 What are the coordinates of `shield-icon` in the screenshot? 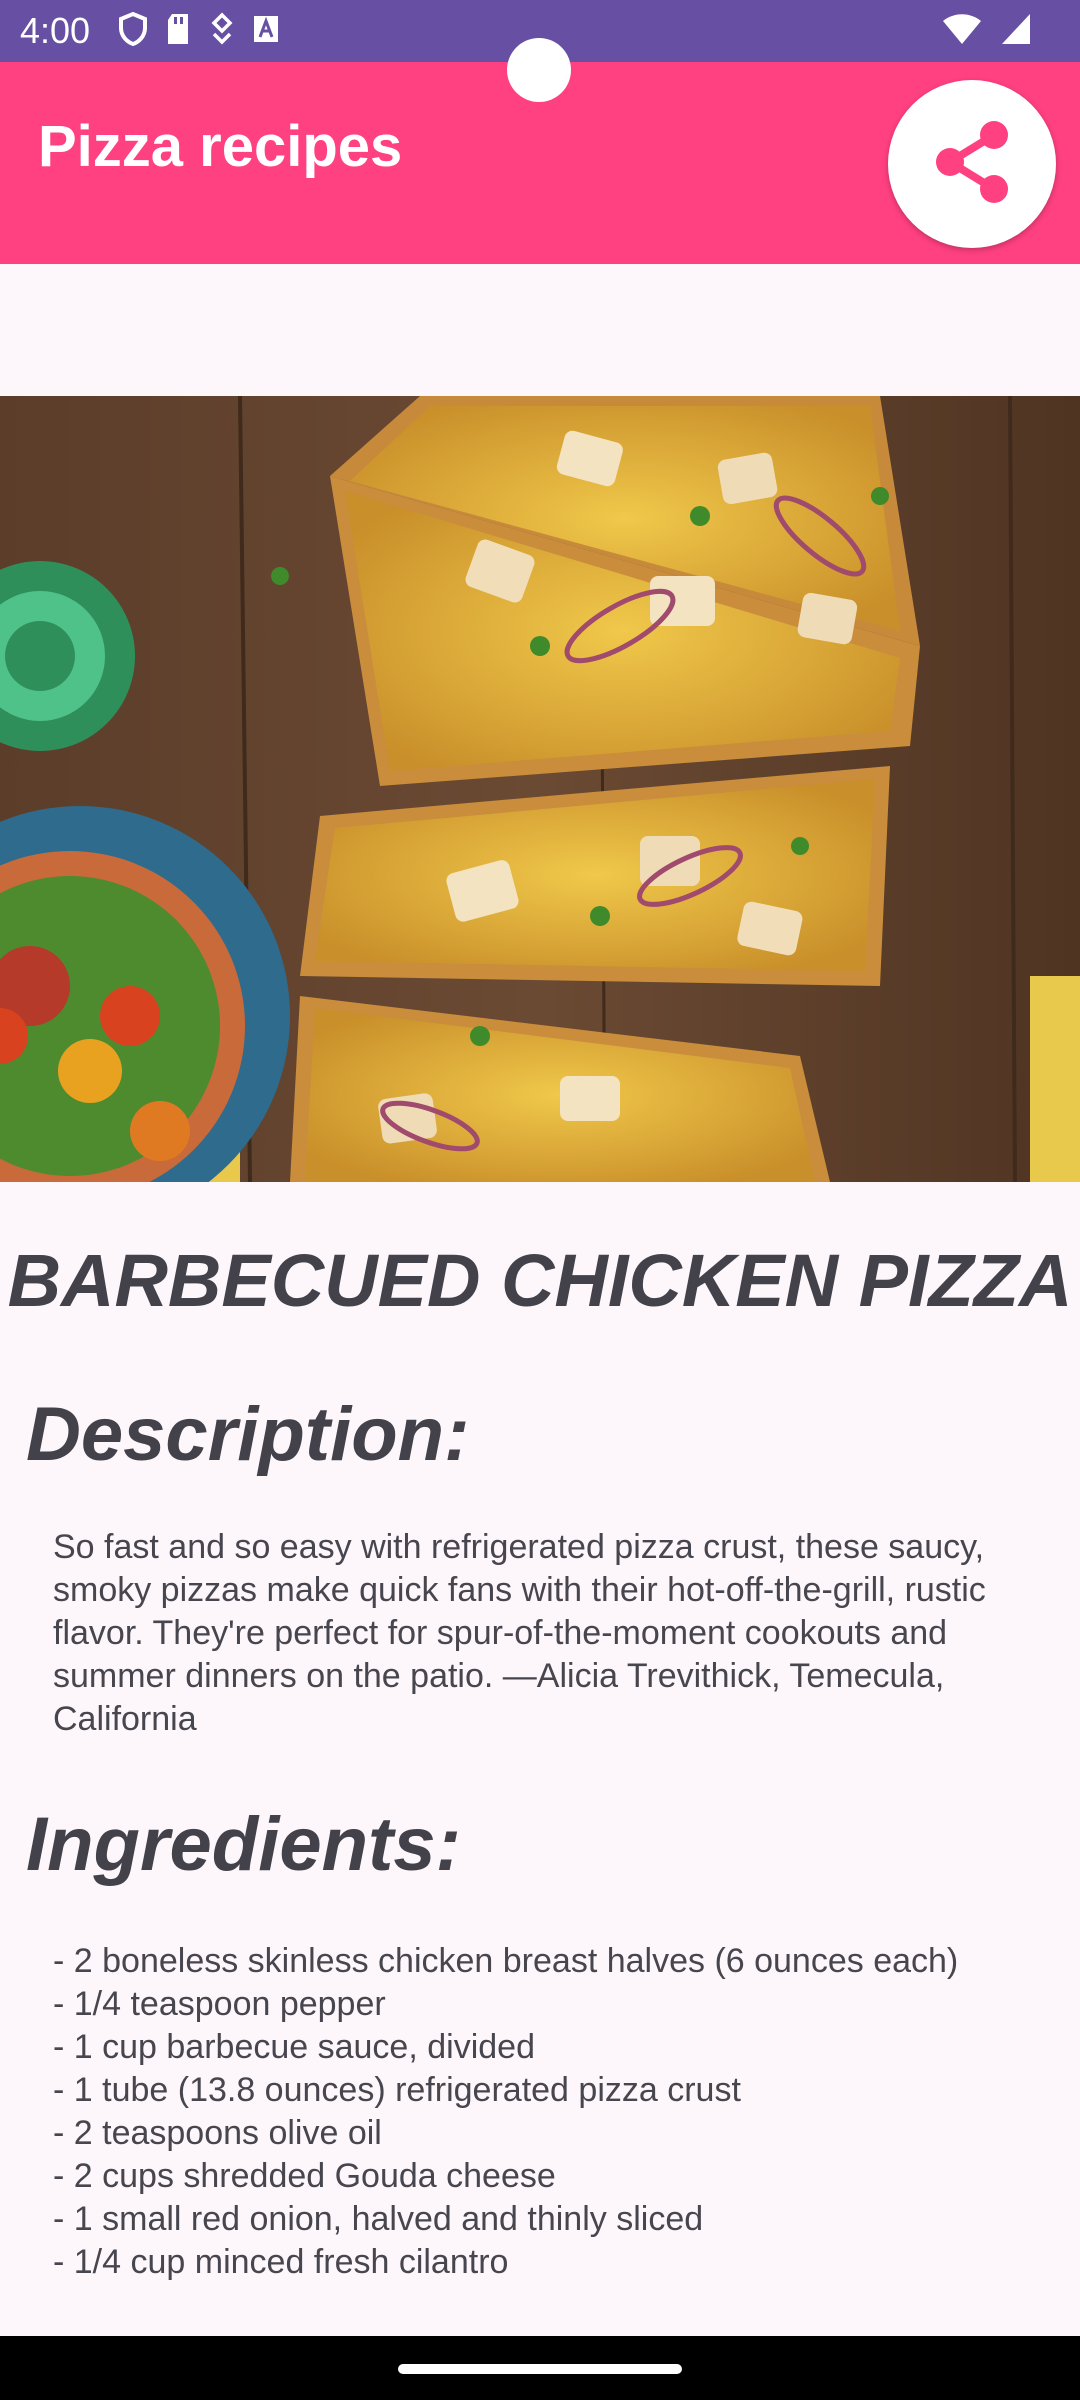 It's located at (133, 31).